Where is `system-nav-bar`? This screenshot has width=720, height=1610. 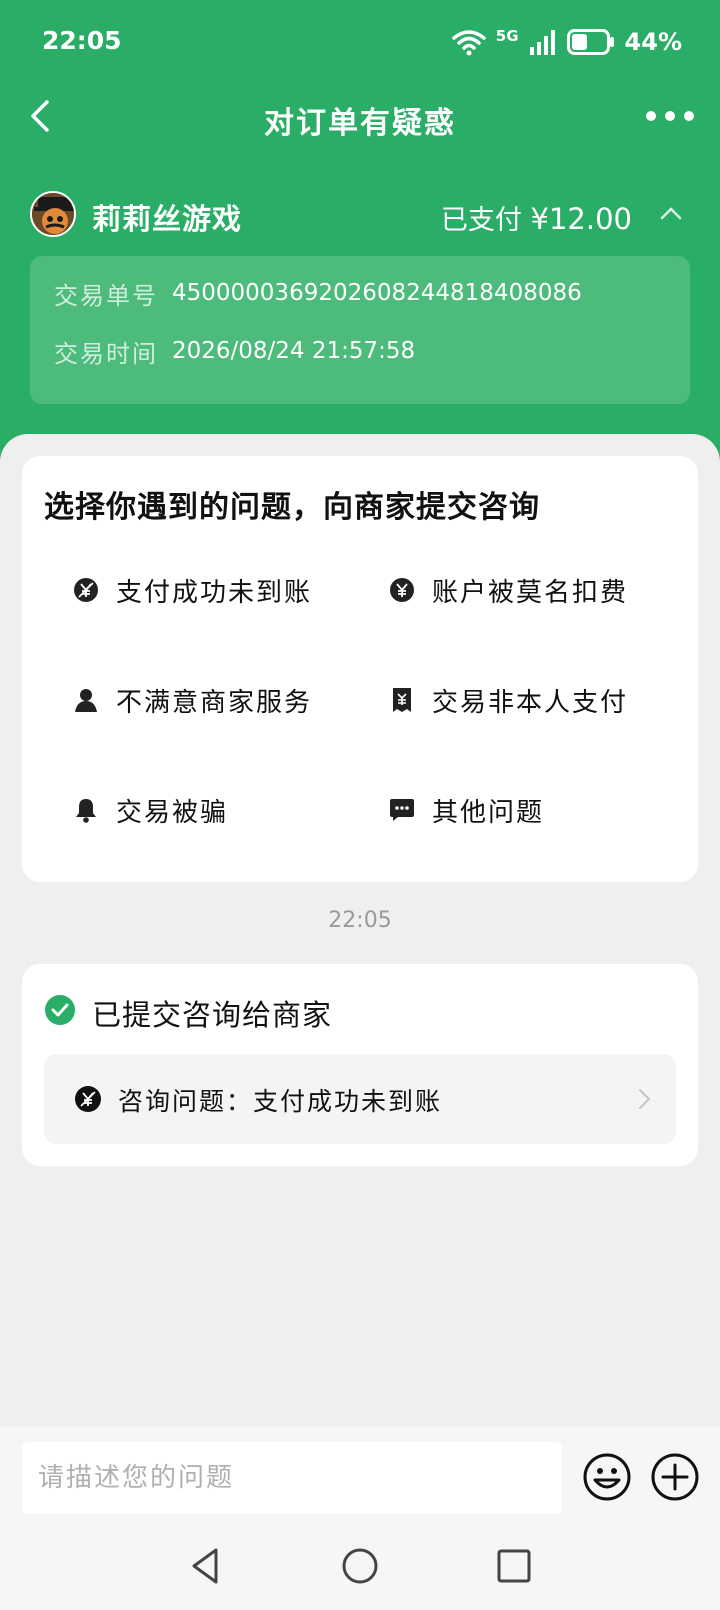 system-nav-bar is located at coordinates (360, 1571).